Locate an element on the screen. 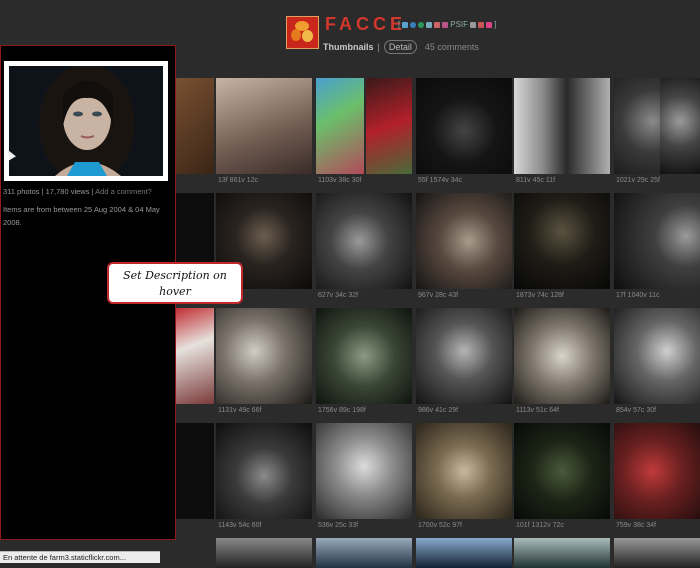 This screenshot has width=700, height=568. tab-detail: Detail is located at coordinates (400, 47).